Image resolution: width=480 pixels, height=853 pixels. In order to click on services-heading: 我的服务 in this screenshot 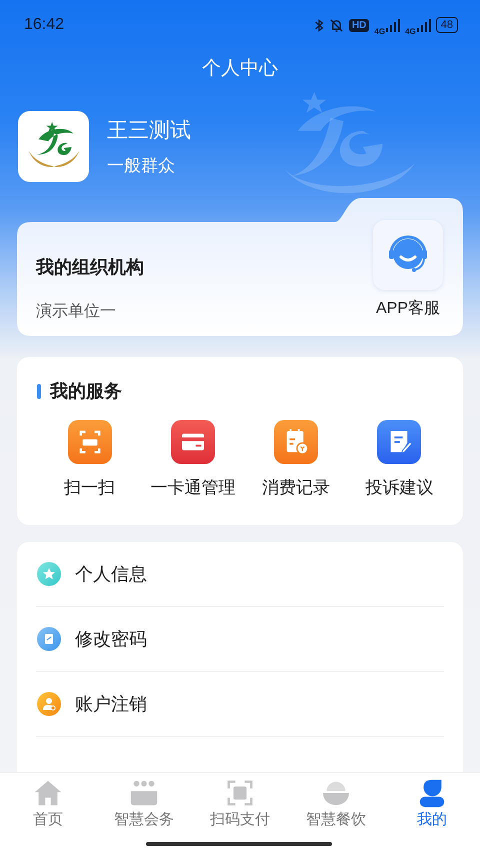, I will do `click(86, 391)`.